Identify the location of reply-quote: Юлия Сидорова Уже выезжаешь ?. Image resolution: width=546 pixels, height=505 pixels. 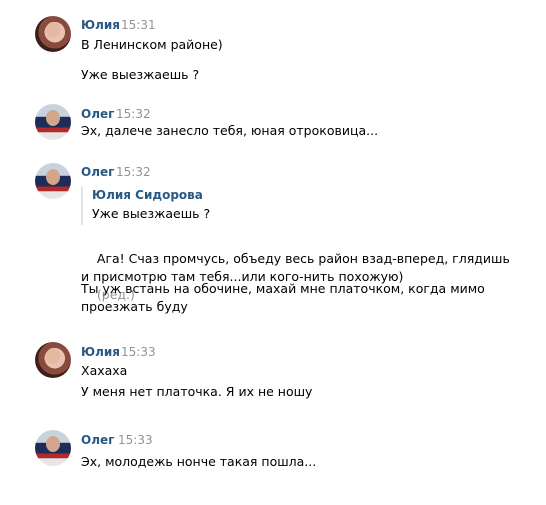
(145, 206).